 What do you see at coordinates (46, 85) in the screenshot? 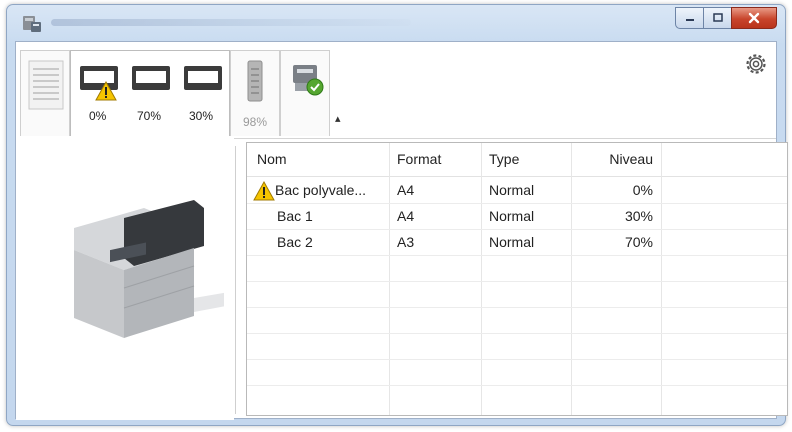
I see `document-icon` at bounding box center [46, 85].